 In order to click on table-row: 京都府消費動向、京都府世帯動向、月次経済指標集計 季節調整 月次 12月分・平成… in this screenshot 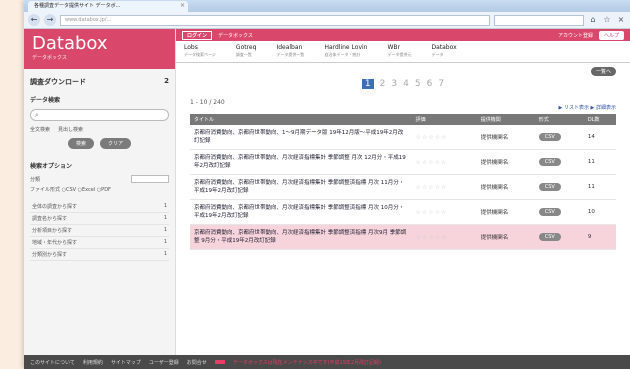, I will do `click(403, 162)`.